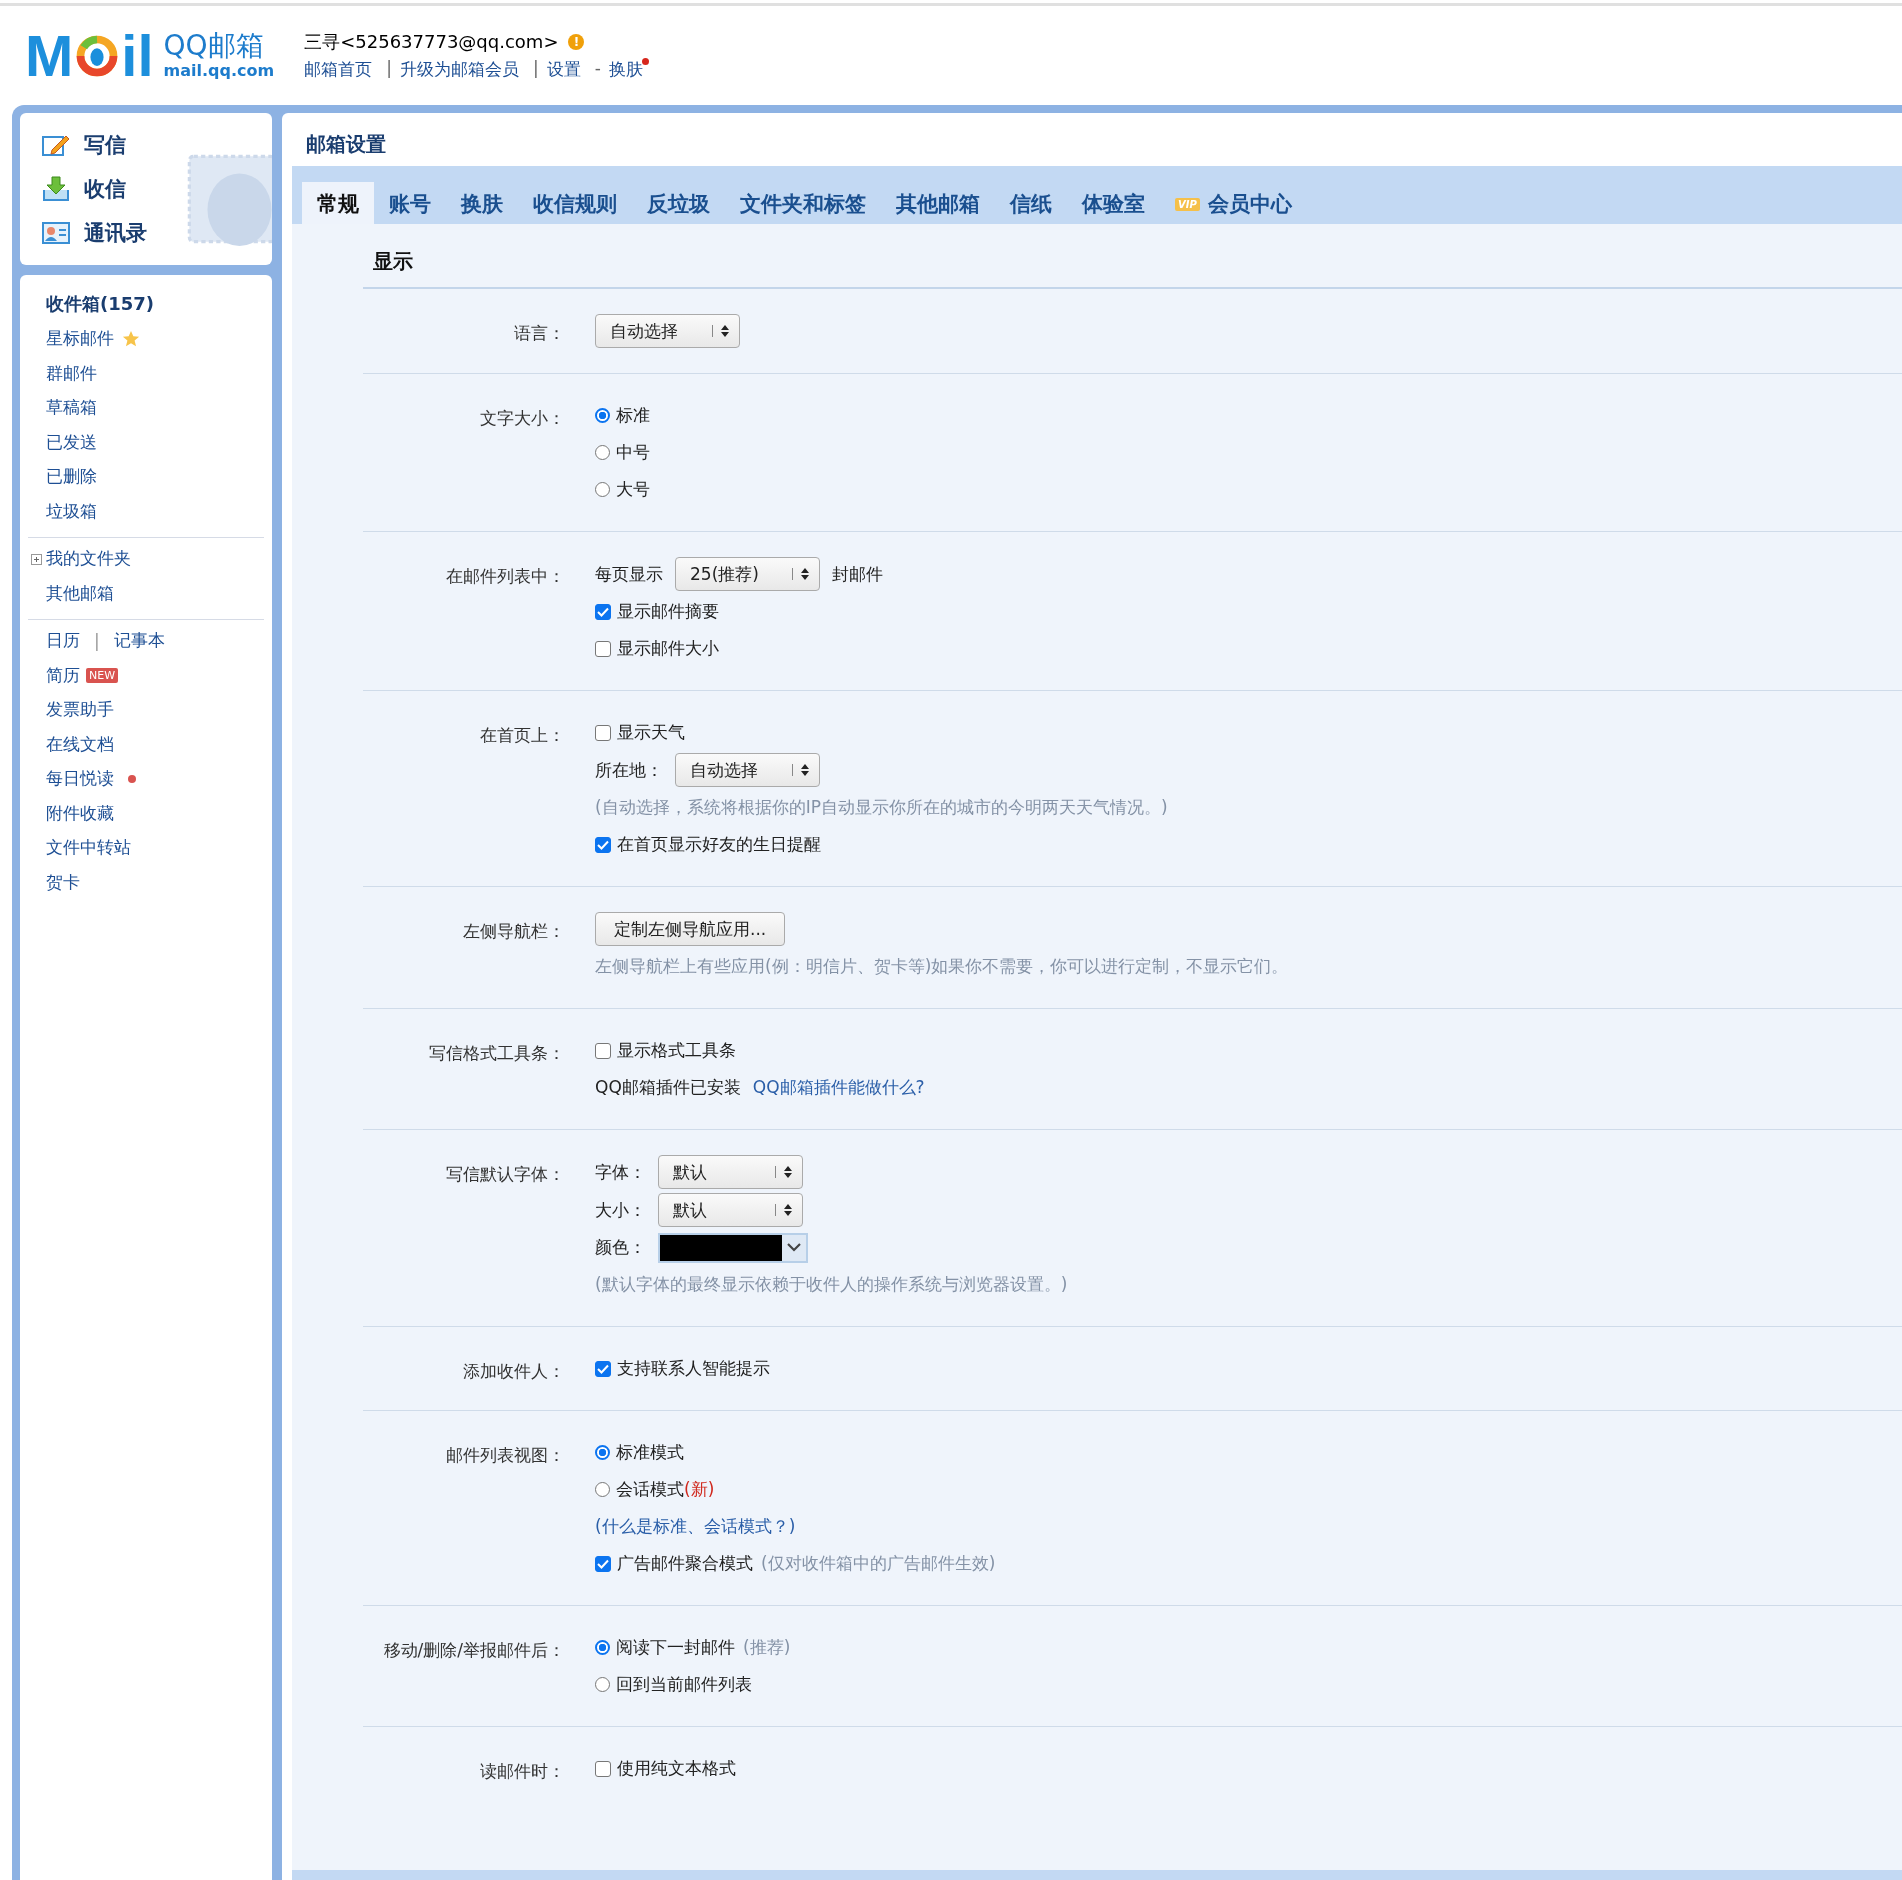 Image resolution: width=1902 pixels, height=1880 pixels. Describe the element at coordinates (803, 203) in the screenshot. I see `tab: 文件夹和标签` at that location.